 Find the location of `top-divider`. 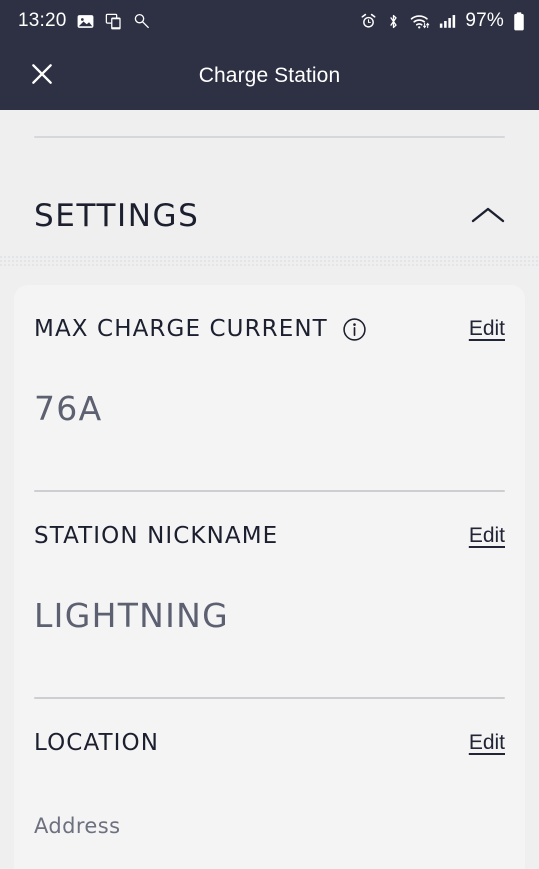

top-divider is located at coordinates (269, 137).